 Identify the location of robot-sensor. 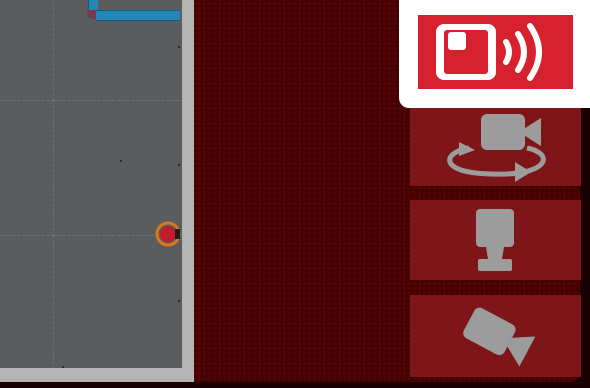
(177, 234).